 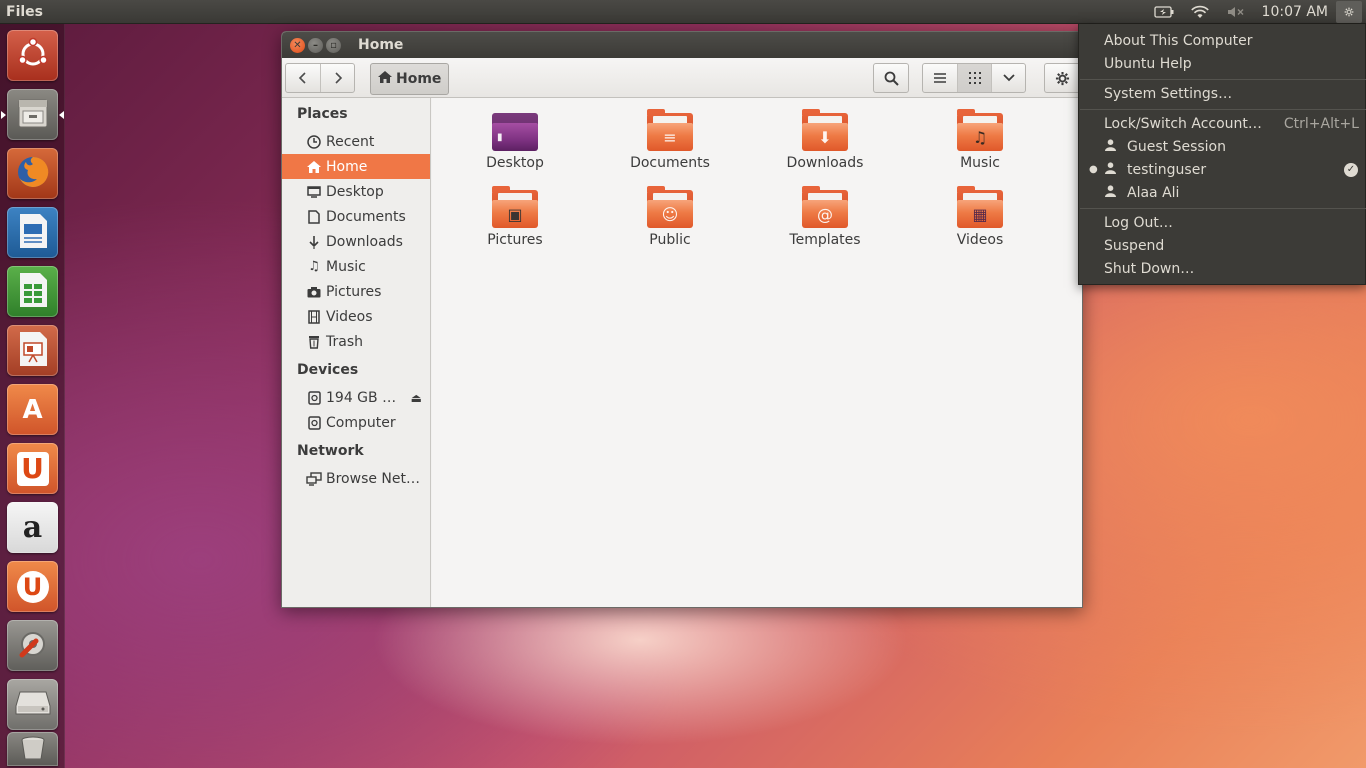 I want to click on ubuntu-one-icon: U, so click(x=32, y=468).